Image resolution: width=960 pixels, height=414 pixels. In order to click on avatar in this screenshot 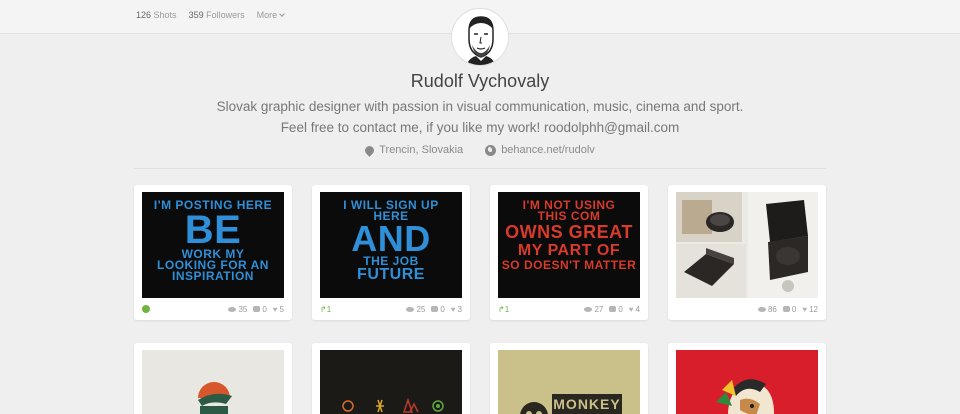, I will do `click(480, 37)`.